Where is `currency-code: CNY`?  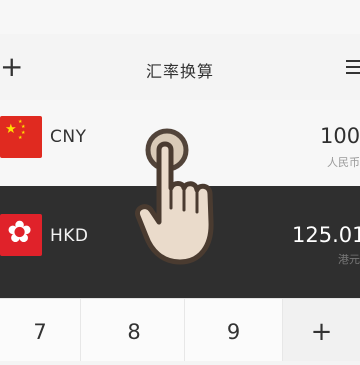
currency-code: CNY is located at coordinates (68, 137).